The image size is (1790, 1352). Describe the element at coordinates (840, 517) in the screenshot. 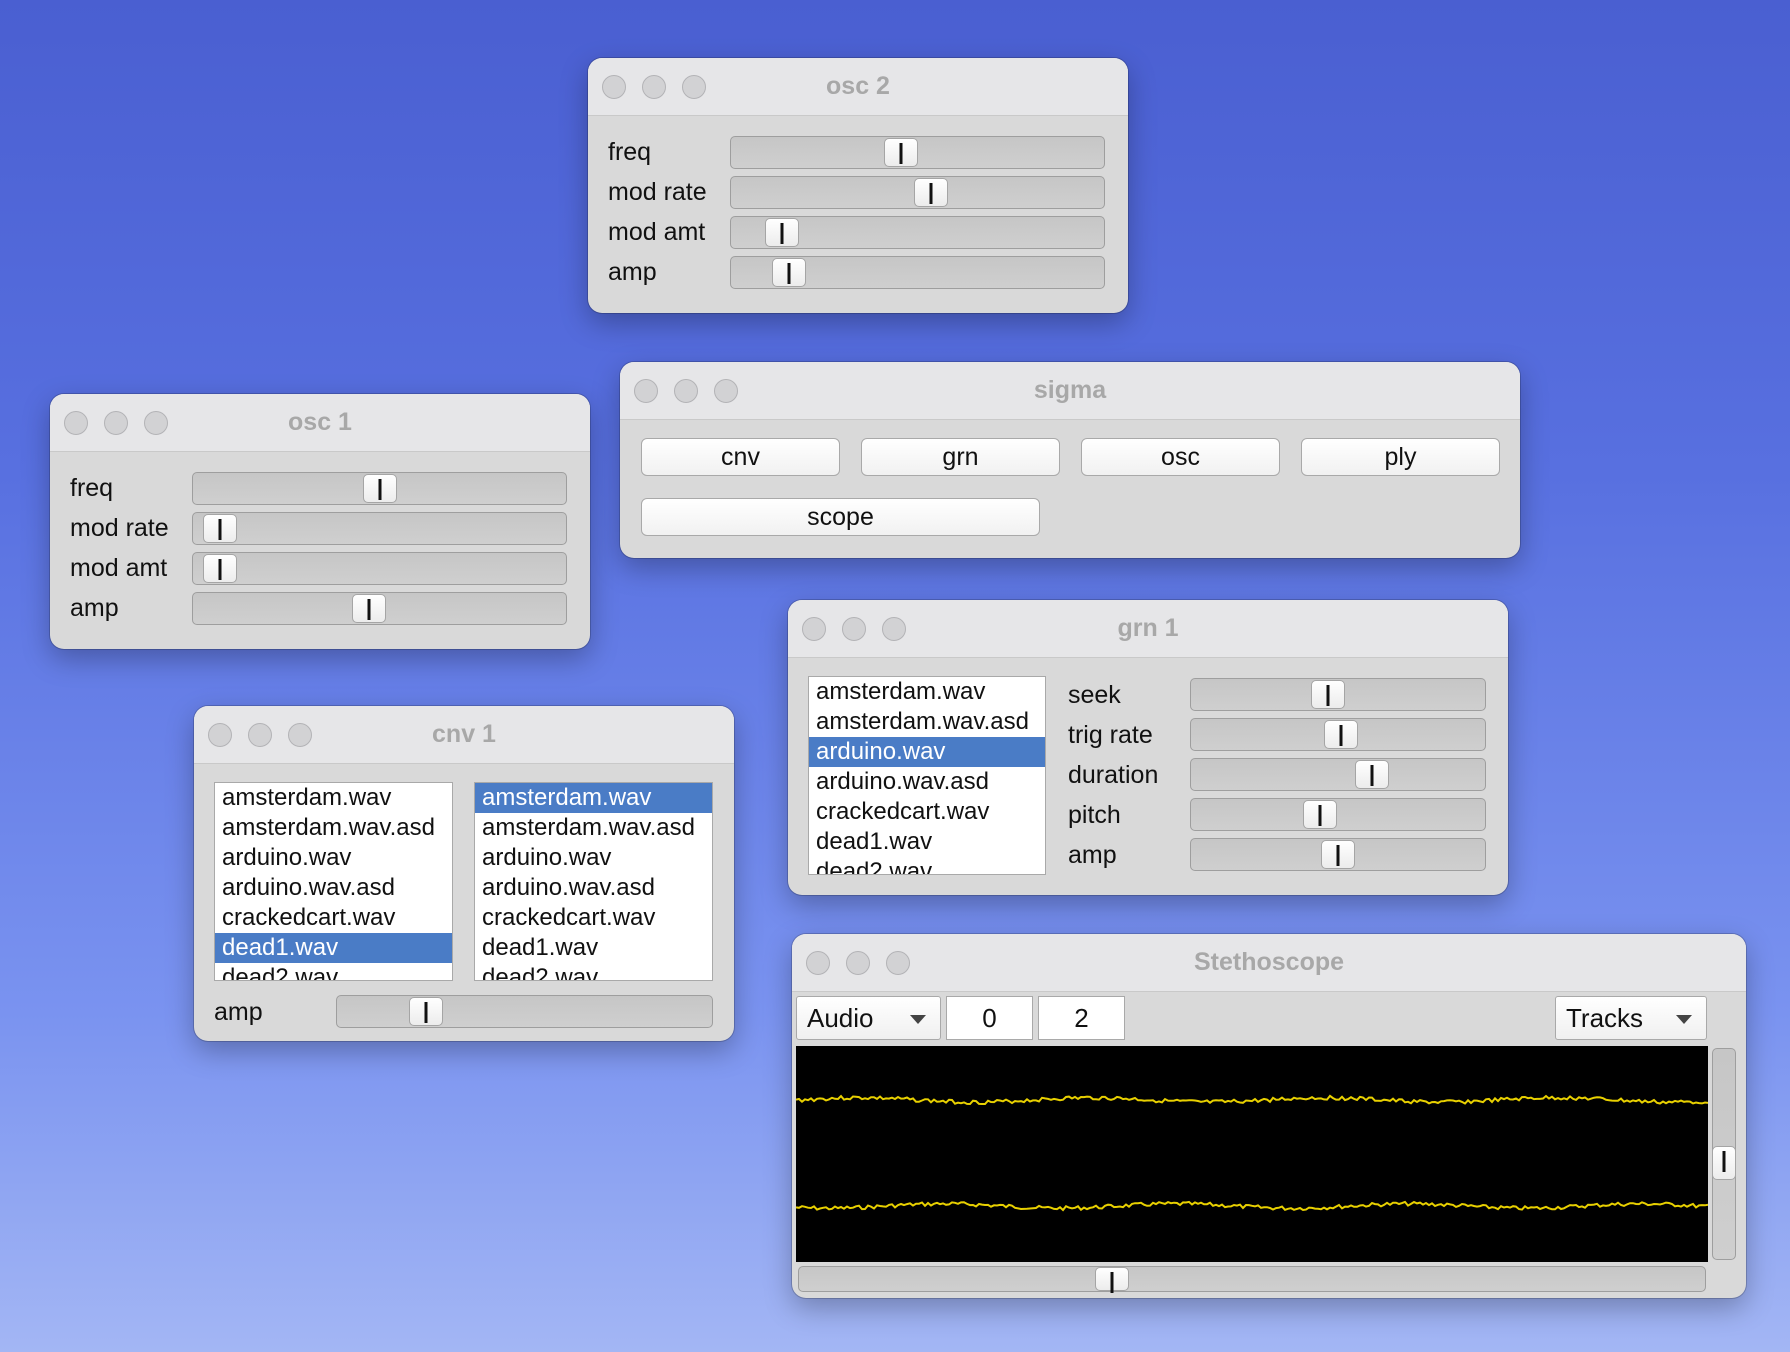

I see `scope-button: scope` at that location.